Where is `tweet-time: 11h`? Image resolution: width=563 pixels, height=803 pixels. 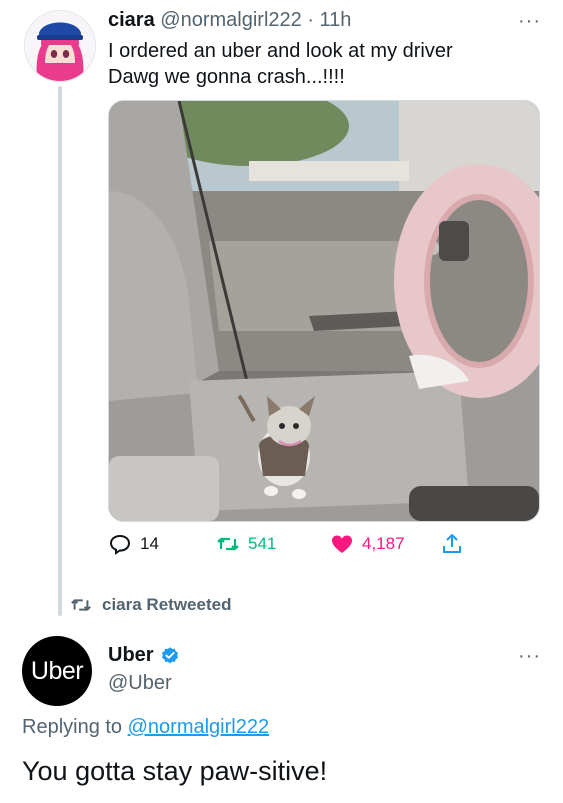 tweet-time: 11h is located at coordinates (336, 20).